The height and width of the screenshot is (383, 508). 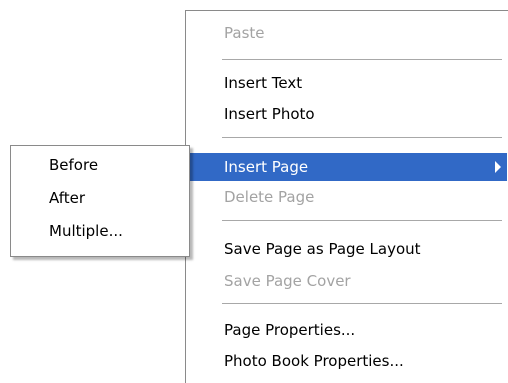 I want to click on menu-item-label: Delete Page, so click(x=269, y=197).